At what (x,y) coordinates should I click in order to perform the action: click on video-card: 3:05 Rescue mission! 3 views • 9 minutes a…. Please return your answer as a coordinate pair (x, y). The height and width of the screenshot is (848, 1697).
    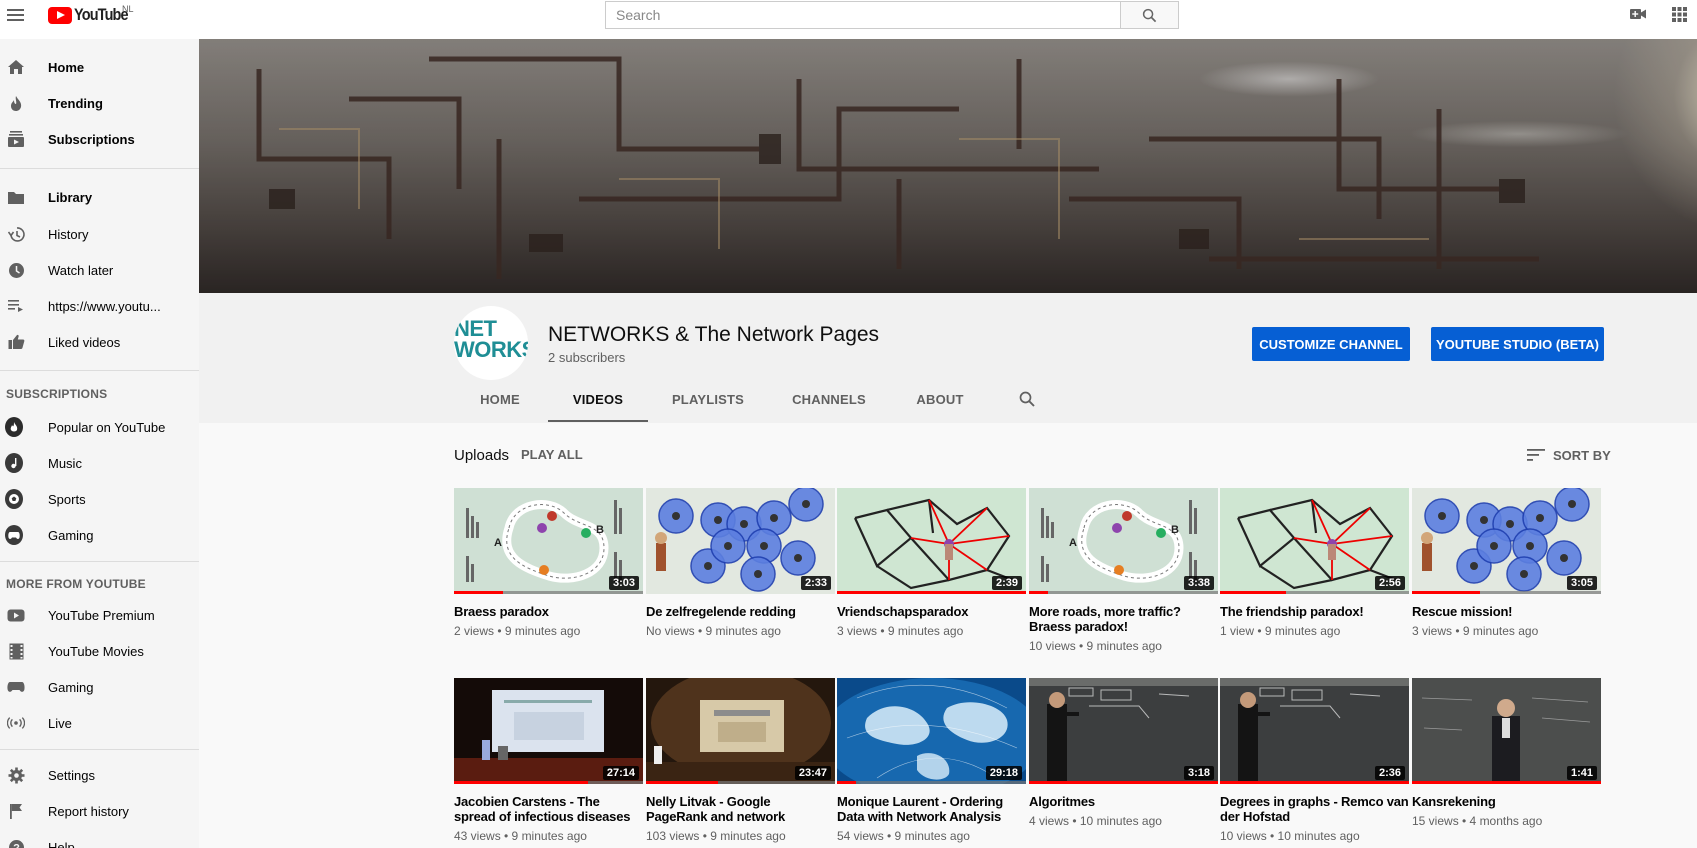
    Looking at the image, I should click on (1506, 563).